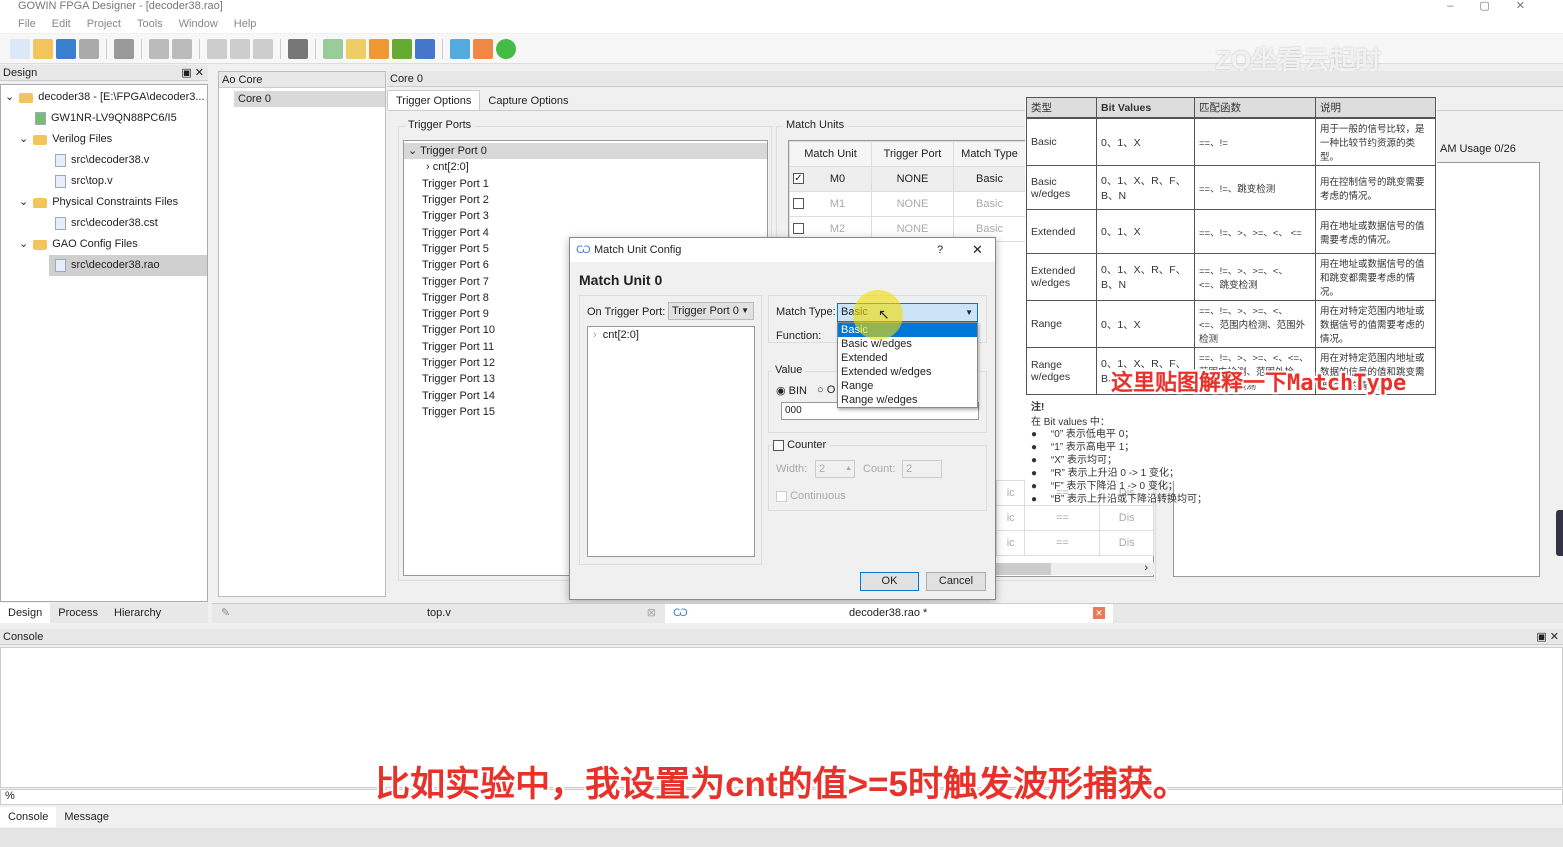 The image size is (1563, 847). Describe the element at coordinates (940, 250) in the screenshot. I see `help-button: ?` at that location.